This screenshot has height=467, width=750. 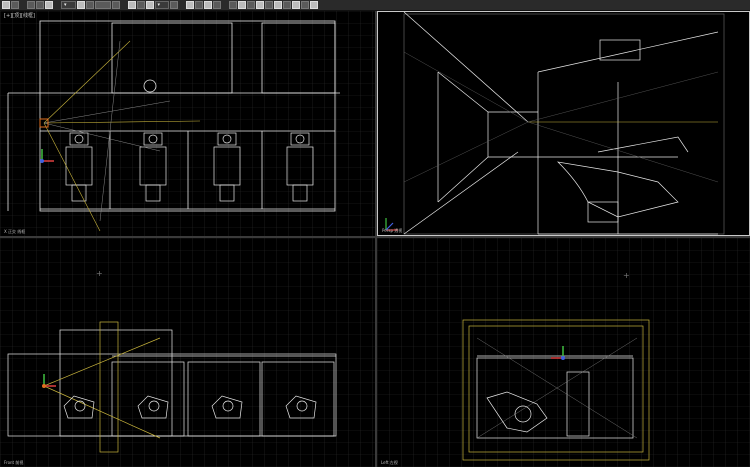 I want to click on mirror-icon, so click(x=242, y=5).